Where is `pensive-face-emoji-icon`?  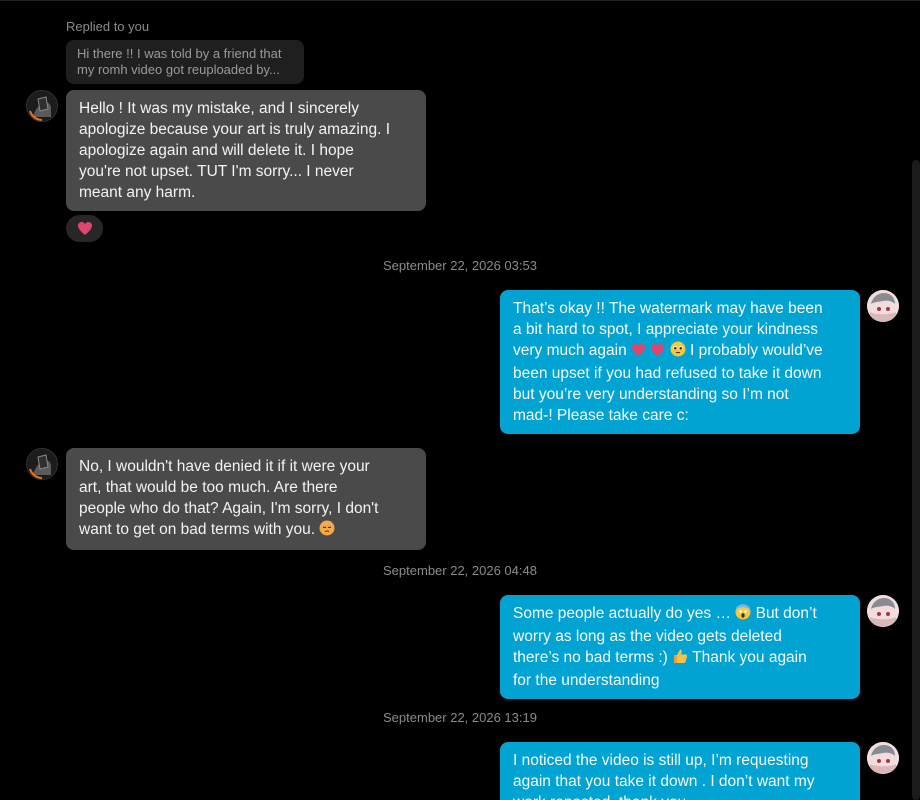
pensive-face-emoji-icon is located at coordinates (327, 531).